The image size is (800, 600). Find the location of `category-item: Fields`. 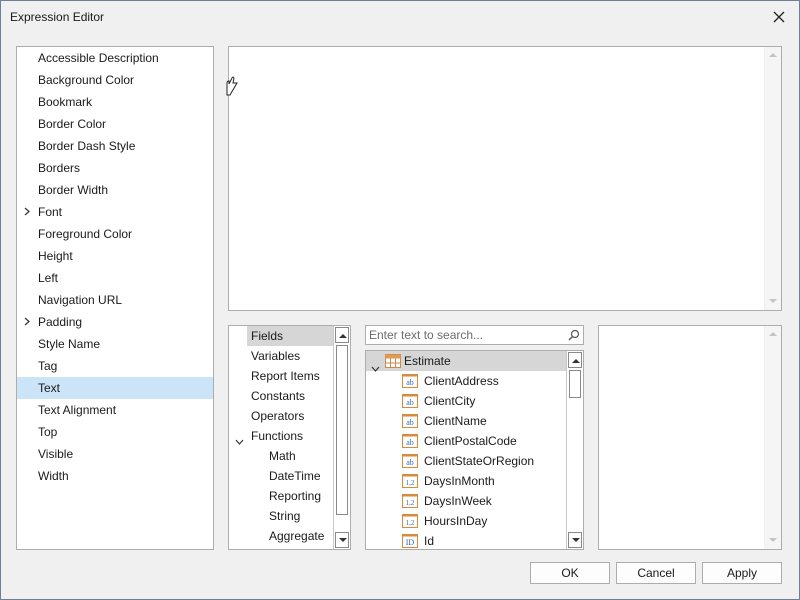

category-item: Fields is located at coordinates (290, 336).